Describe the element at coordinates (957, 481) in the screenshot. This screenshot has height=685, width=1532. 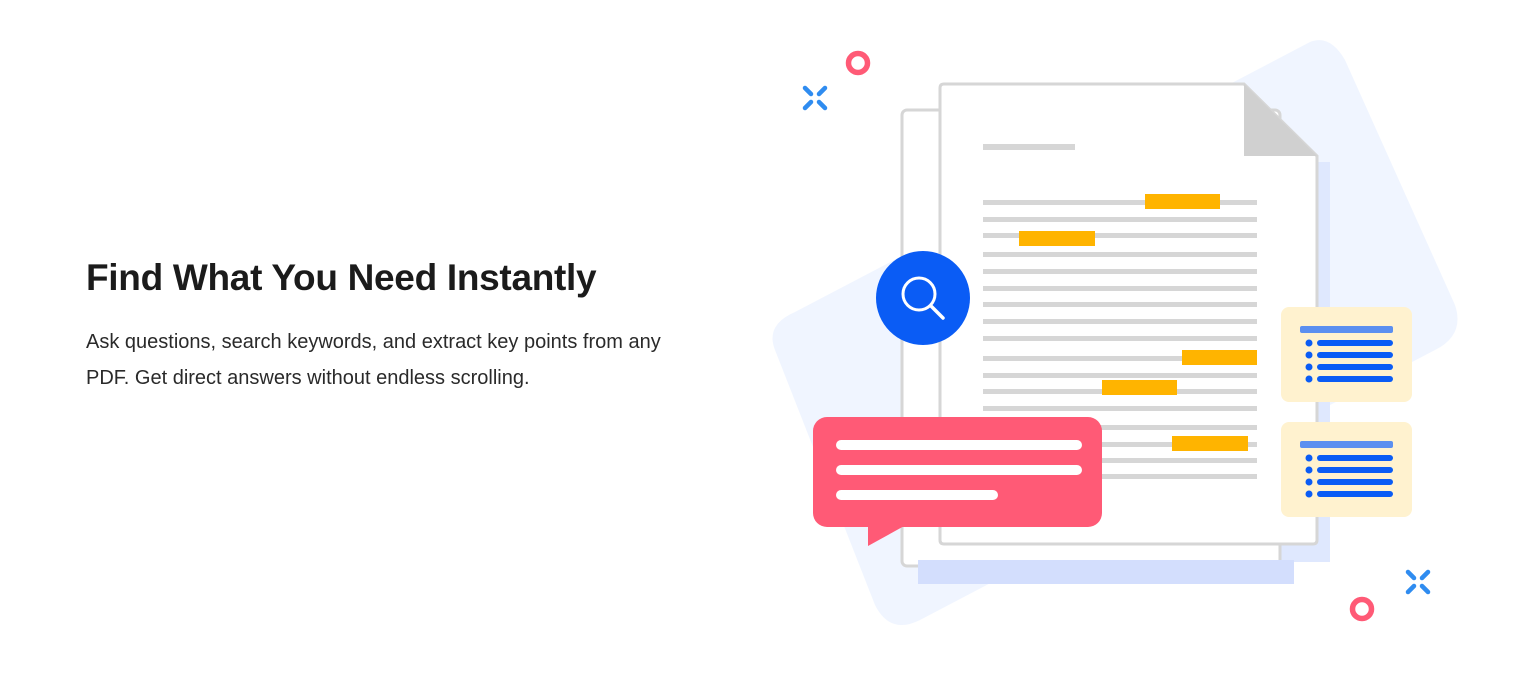
I see `chat-bubble-icon` at that location.